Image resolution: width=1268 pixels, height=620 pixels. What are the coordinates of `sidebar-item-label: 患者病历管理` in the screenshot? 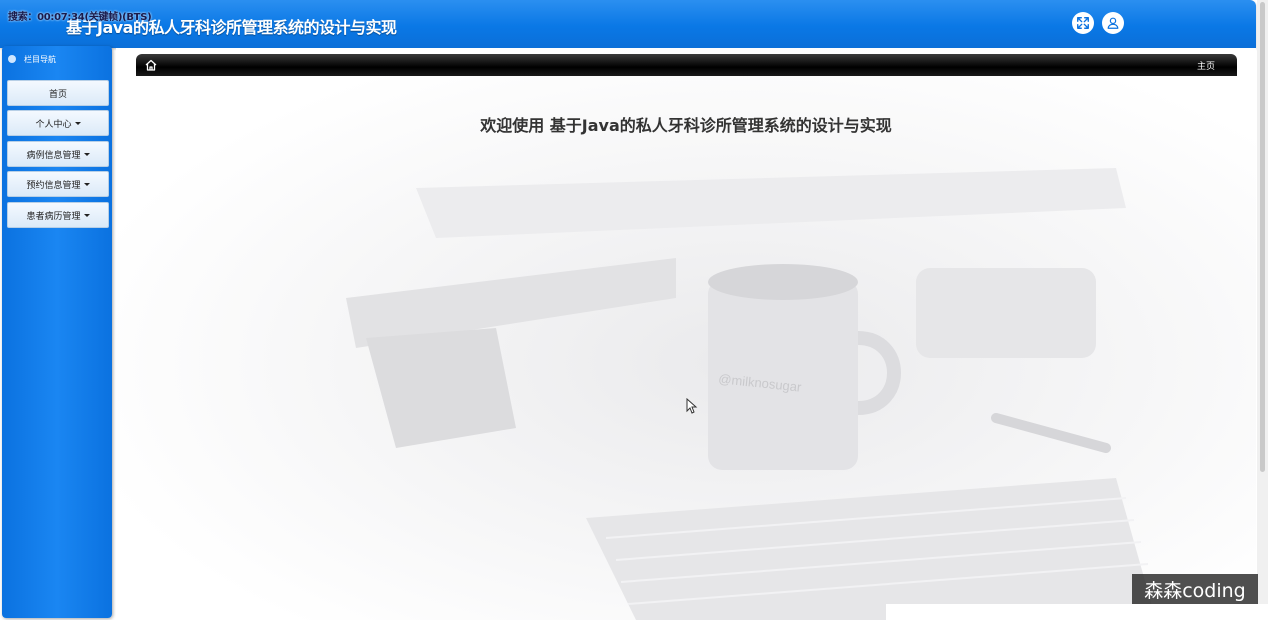 It's located at (53, 216).